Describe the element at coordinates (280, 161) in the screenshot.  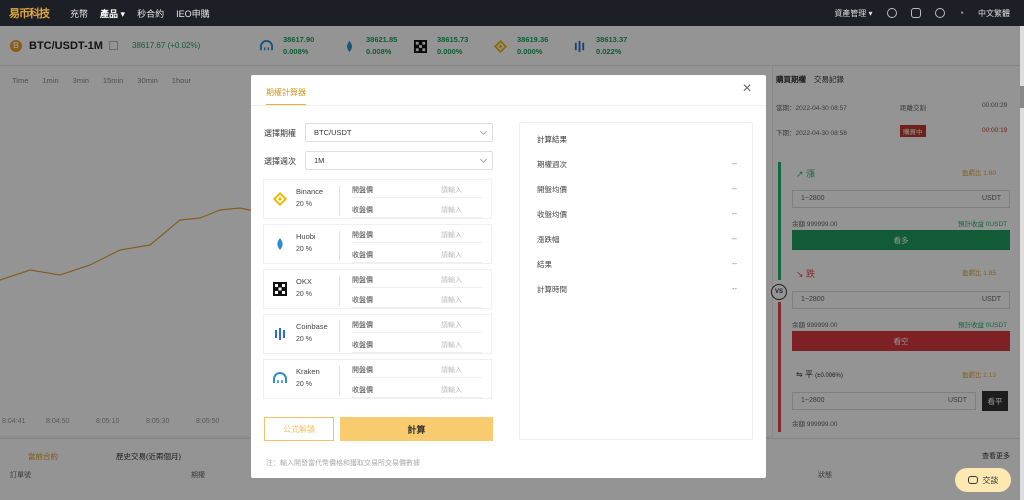
I see `period-label: 選擇週次` at that location.